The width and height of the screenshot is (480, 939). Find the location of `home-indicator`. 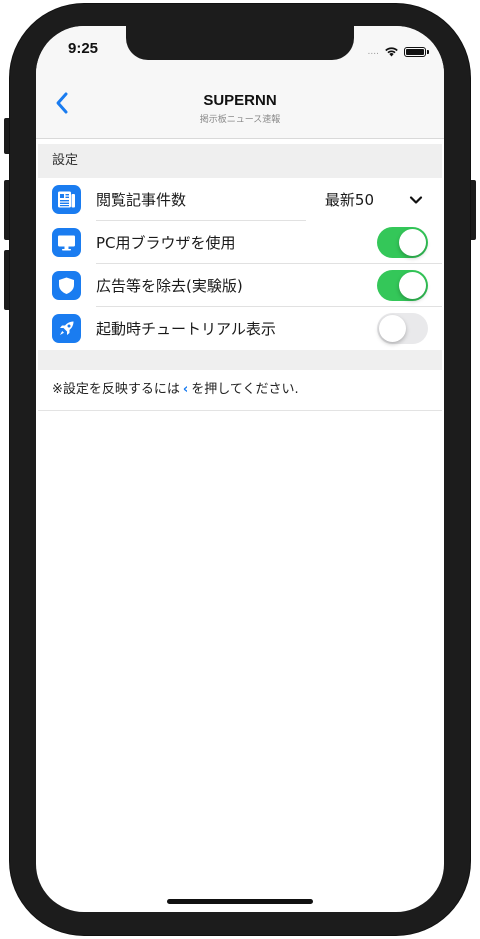

home-indicator is located at coordinates (240, 901).